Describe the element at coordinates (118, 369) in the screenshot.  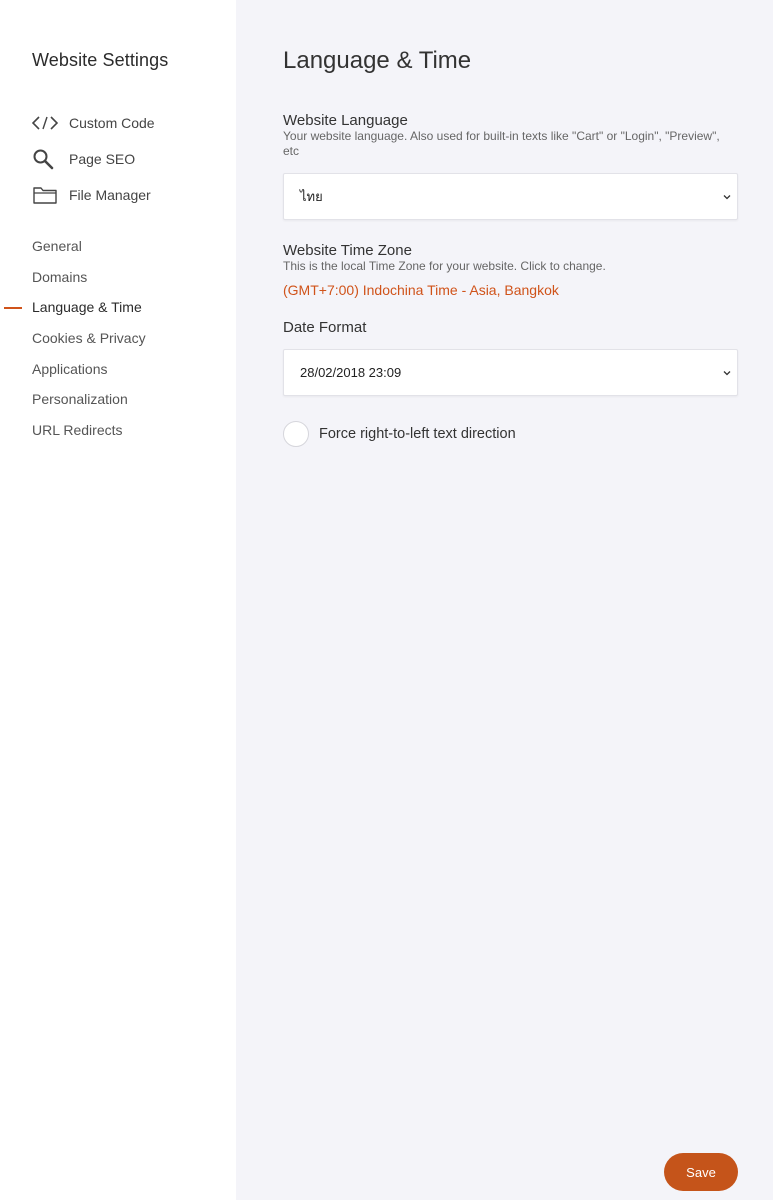
I see `nav-item-applications: Applications` at that location.